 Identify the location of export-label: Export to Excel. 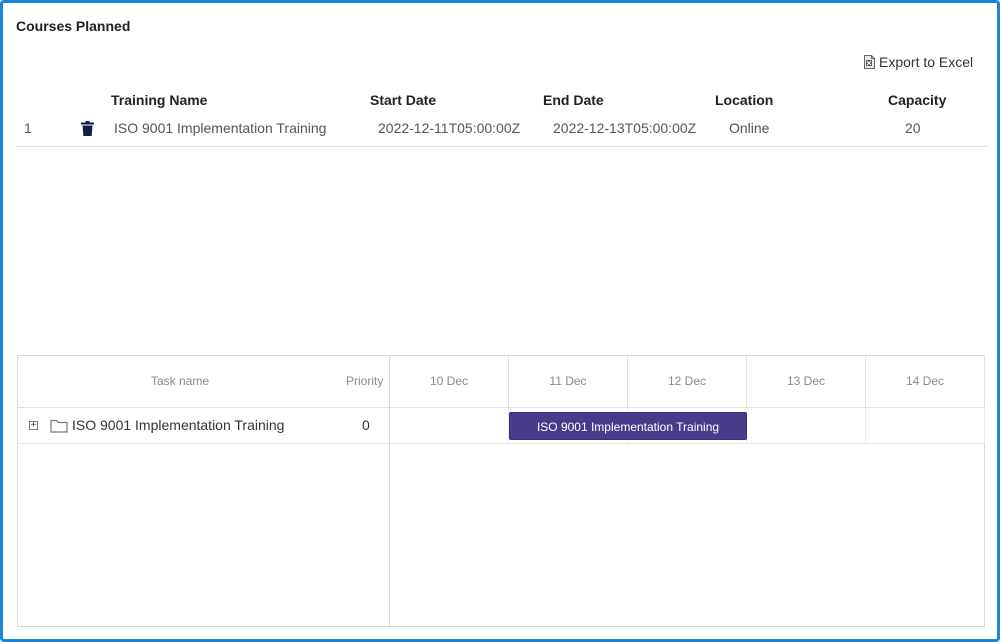
(926, 62).